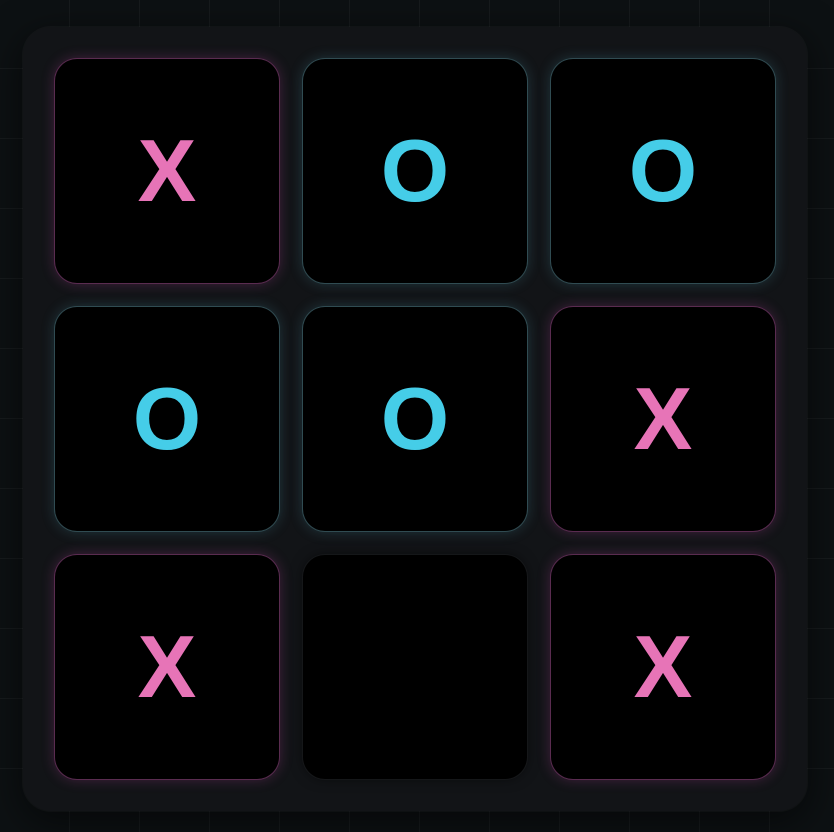 The image size is (834, 832). I want to click on cell-r1-c3: O, so click(663, 171).